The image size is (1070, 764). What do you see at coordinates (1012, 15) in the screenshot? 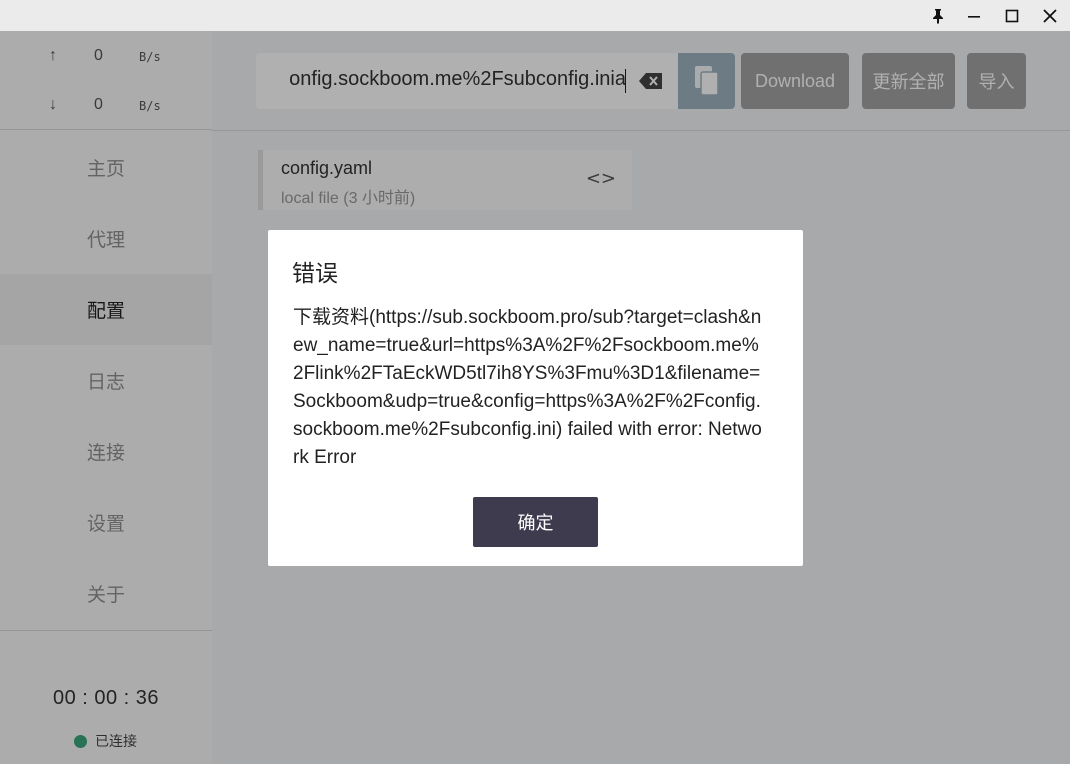
I see `maximize-icon` at bounding box center [1012, 15].